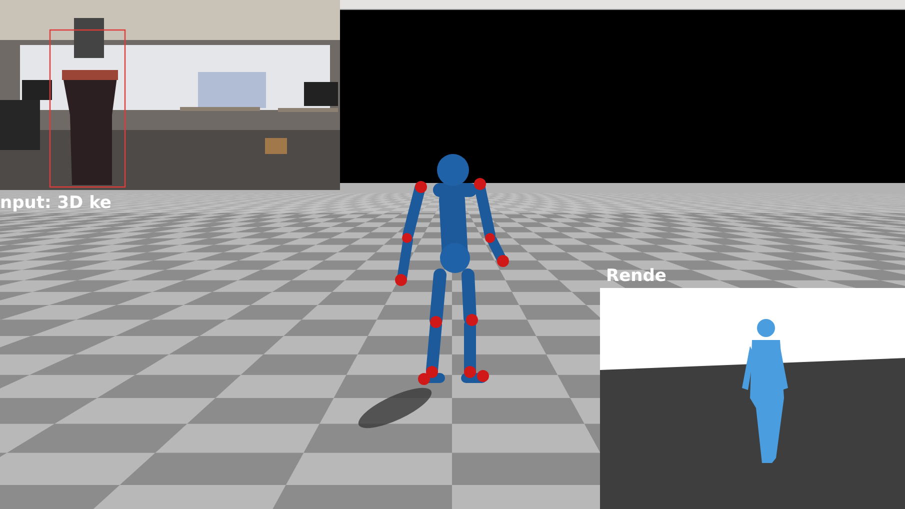 The height and width of the screenshot is (509, 905). What do you see at coordinates (56, 203) in the screenshot?
I see `overlay-caption: nput: 3D ke` at bounding box center [56, 203].